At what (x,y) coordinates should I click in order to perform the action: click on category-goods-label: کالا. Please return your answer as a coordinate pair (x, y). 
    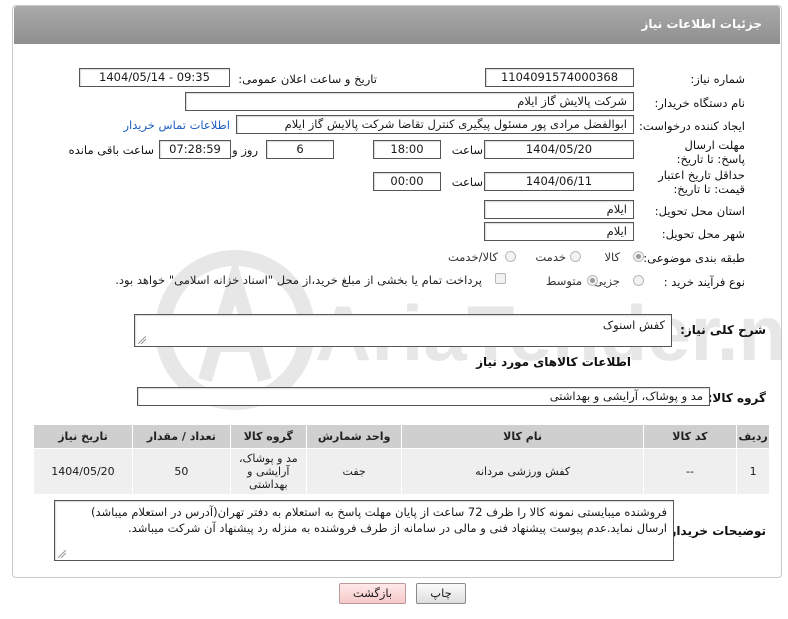
    Looking at the image, I should click on (612, 257).